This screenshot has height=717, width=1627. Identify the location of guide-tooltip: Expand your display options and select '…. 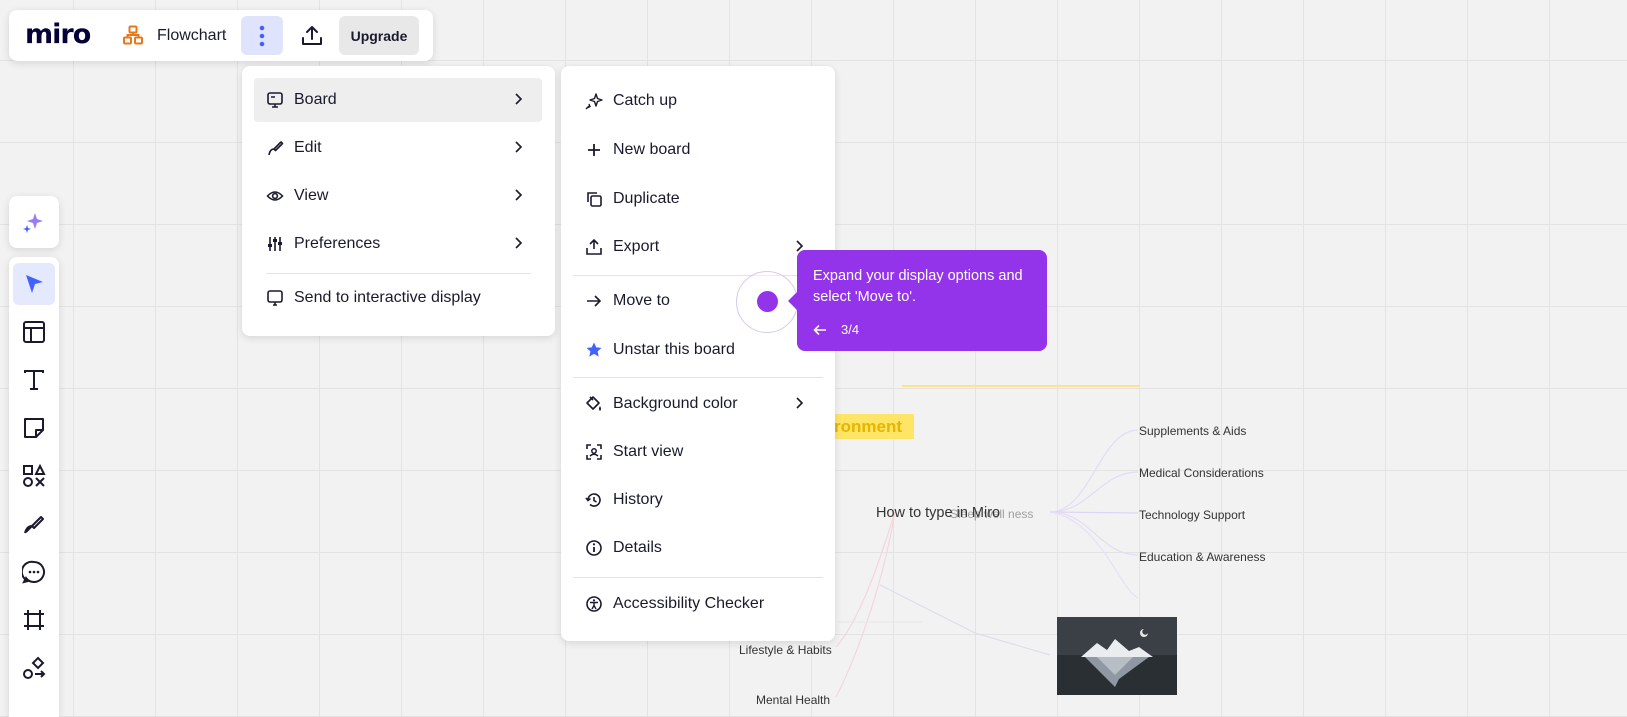
(917, 300).